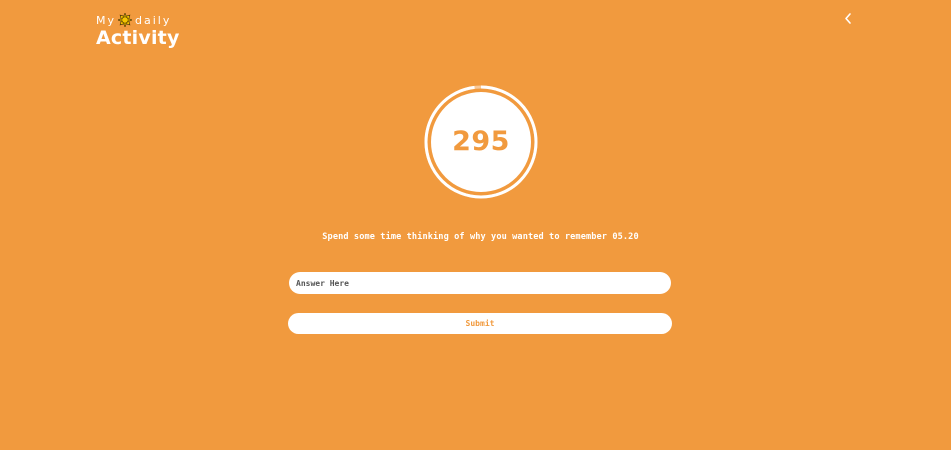  I want to click on submit-button: Submit, so click(480, 323).